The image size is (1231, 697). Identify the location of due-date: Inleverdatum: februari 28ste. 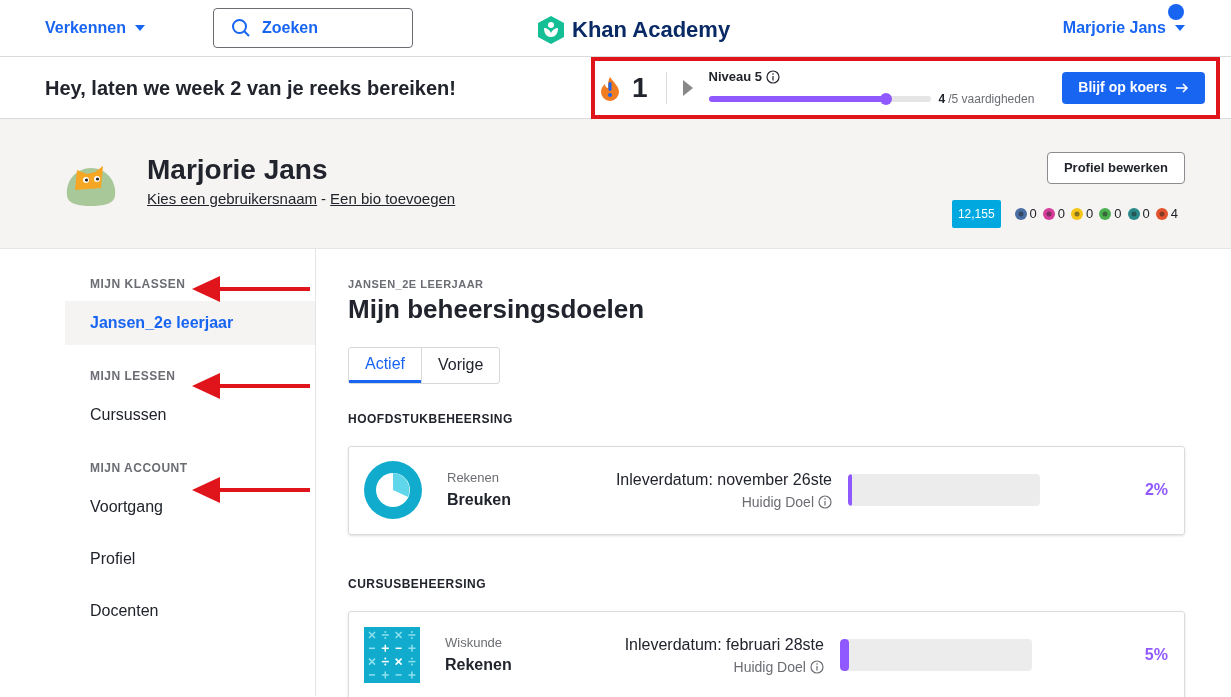
(724, 644).